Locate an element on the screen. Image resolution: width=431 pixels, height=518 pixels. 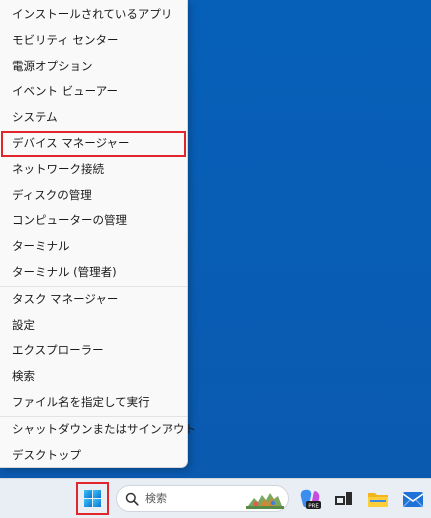
menu-item-file-explorer: エクスプローラー is located at coordinates (93, 351).